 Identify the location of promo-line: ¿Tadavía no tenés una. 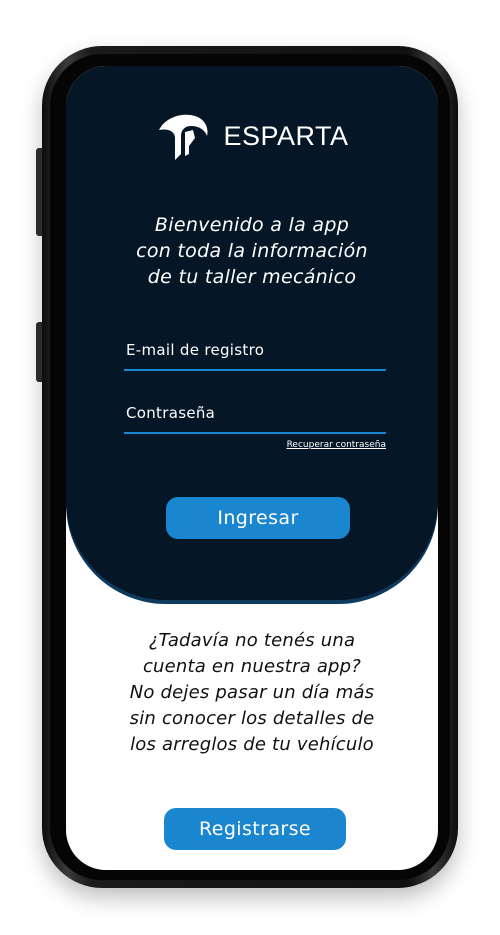
(252, 640).